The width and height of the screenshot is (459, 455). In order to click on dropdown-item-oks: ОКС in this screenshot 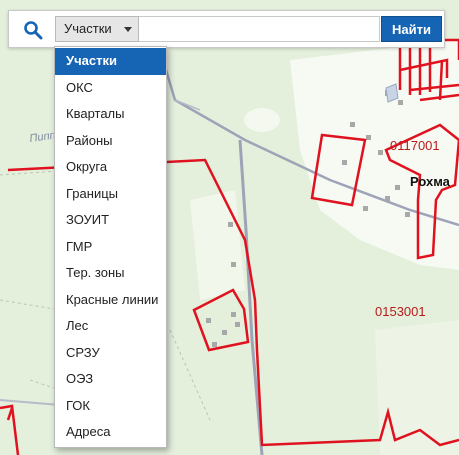, I will do `click(110, 88)`.